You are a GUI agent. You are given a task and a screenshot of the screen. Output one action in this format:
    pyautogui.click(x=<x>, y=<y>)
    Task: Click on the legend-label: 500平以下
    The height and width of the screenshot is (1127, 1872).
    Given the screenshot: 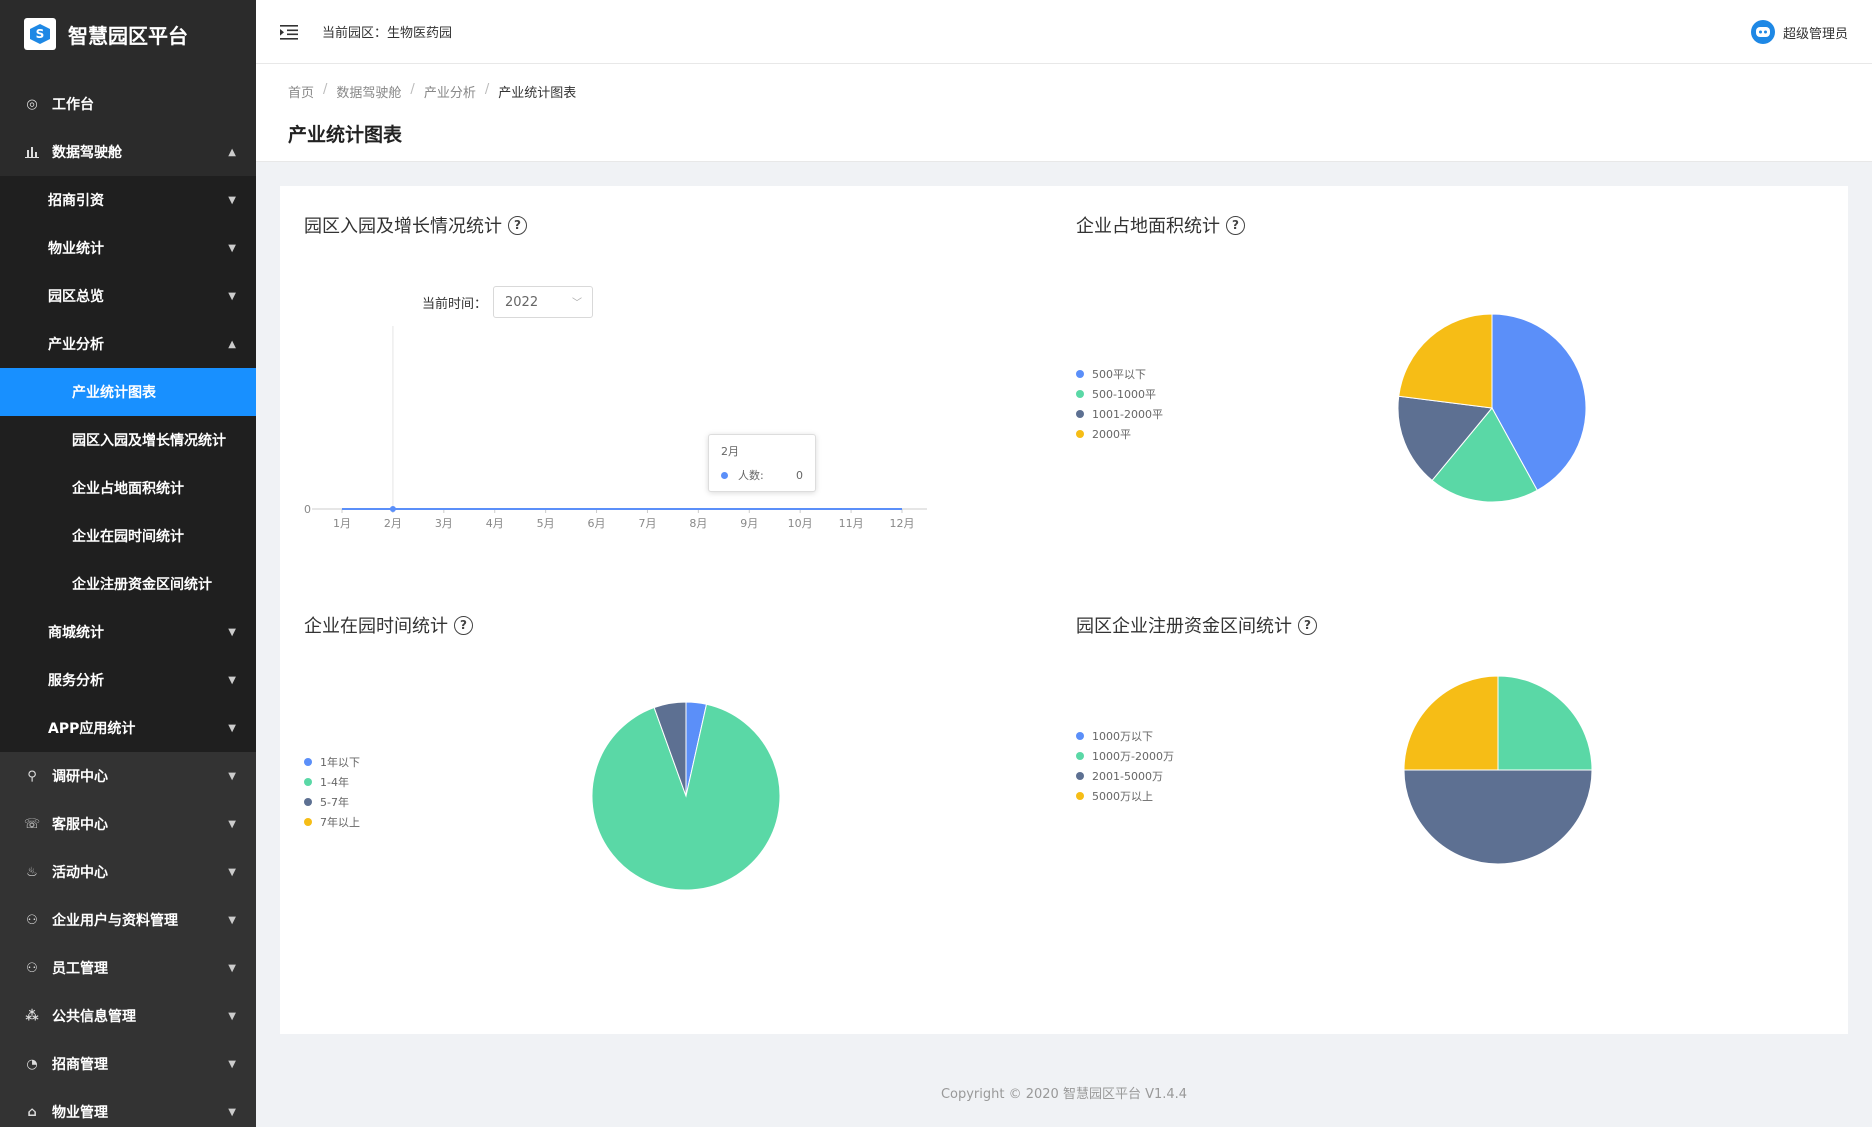 What is the action you would take?
    pyautogui.click(x=1119, y=374)
    